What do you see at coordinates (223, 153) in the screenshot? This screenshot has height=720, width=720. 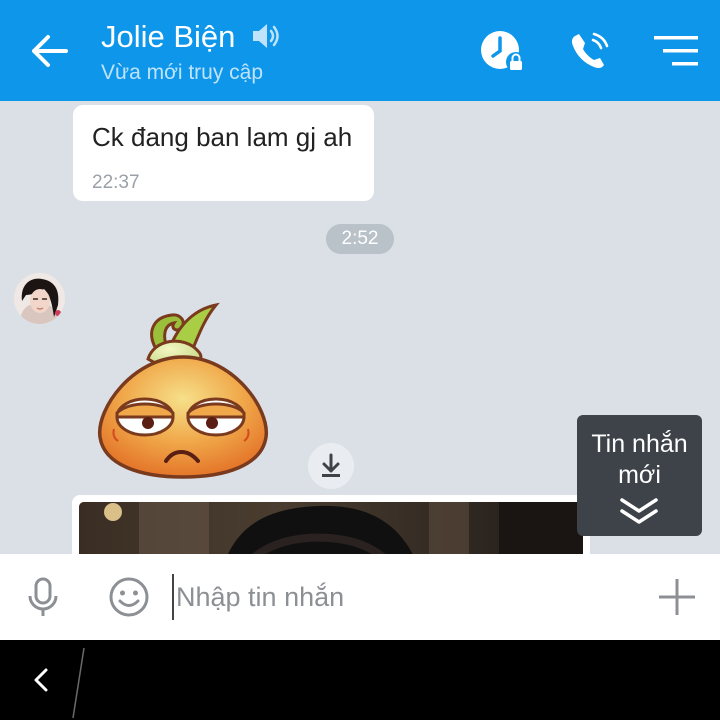 I see `message-bubble: Ck đang ban lam gj ah 22:37` at bounding box center [223, 153].